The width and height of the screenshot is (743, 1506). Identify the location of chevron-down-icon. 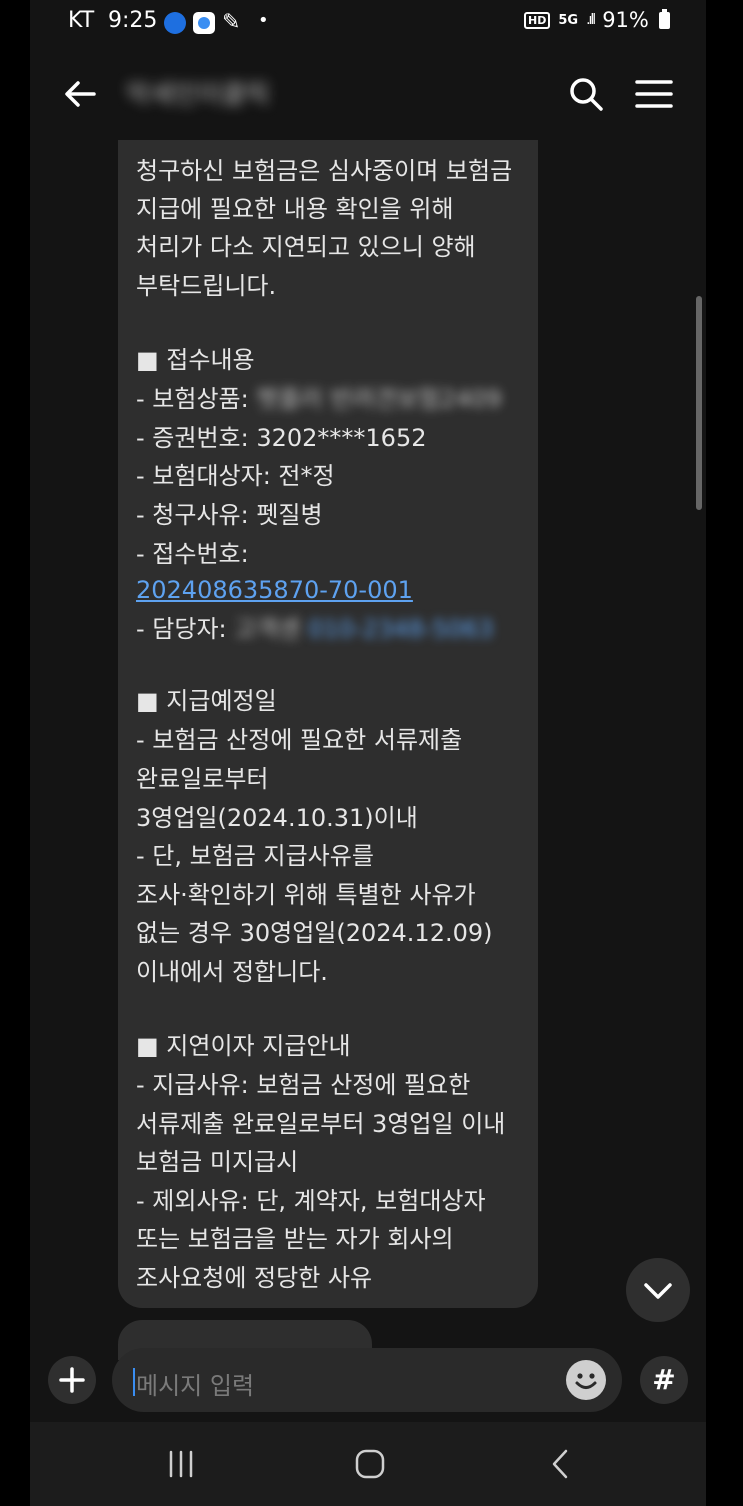
(658, 1291).